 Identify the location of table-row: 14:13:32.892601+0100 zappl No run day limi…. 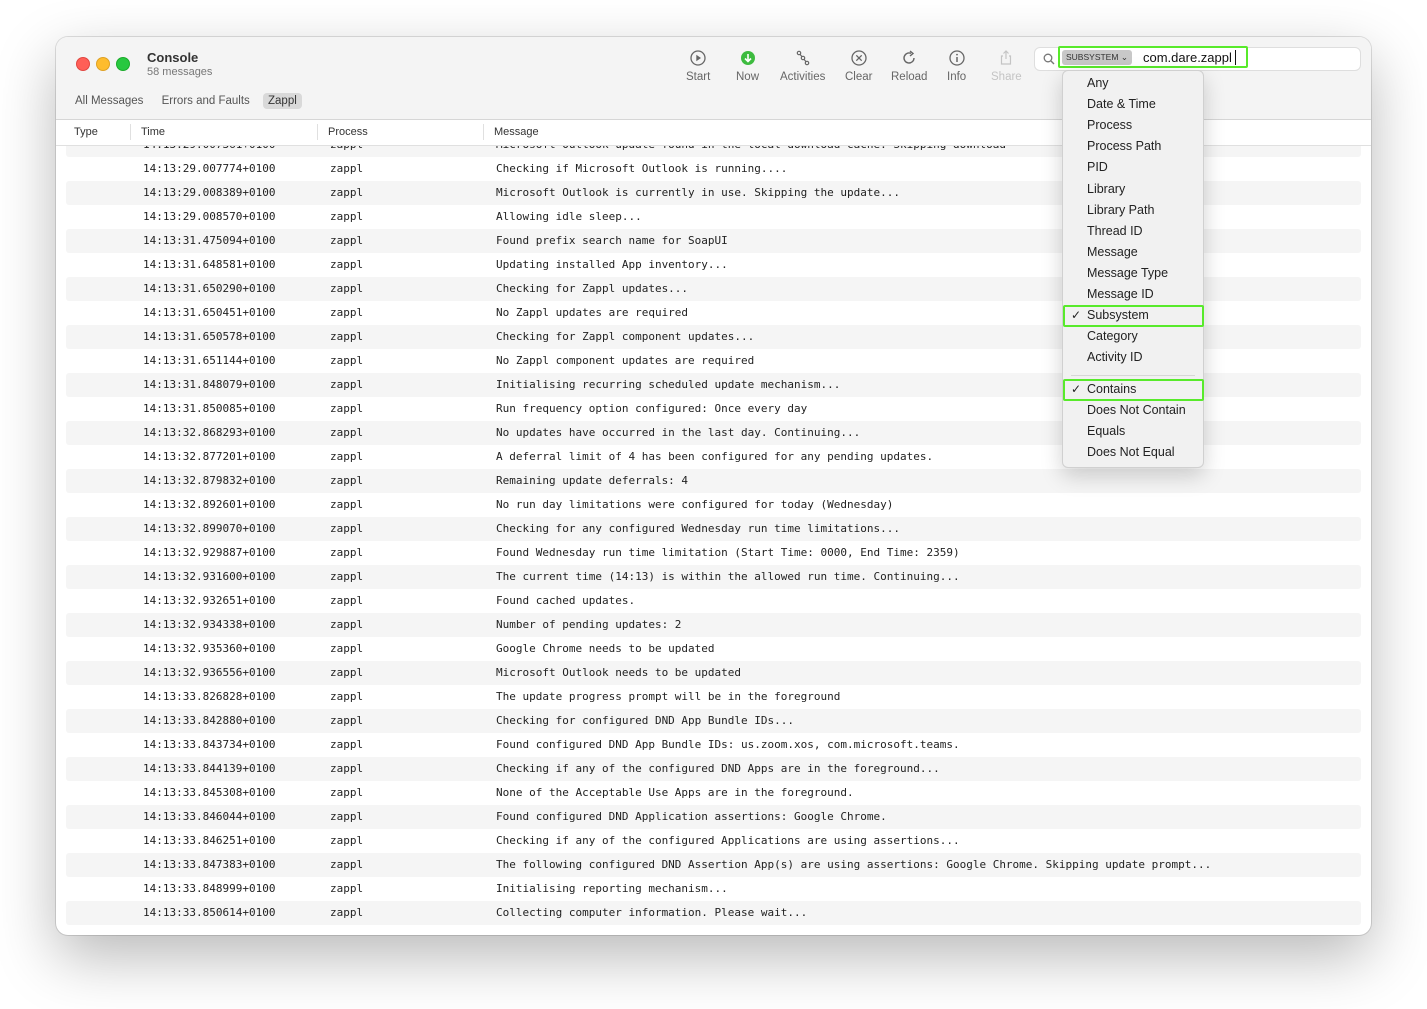
(713, 505).